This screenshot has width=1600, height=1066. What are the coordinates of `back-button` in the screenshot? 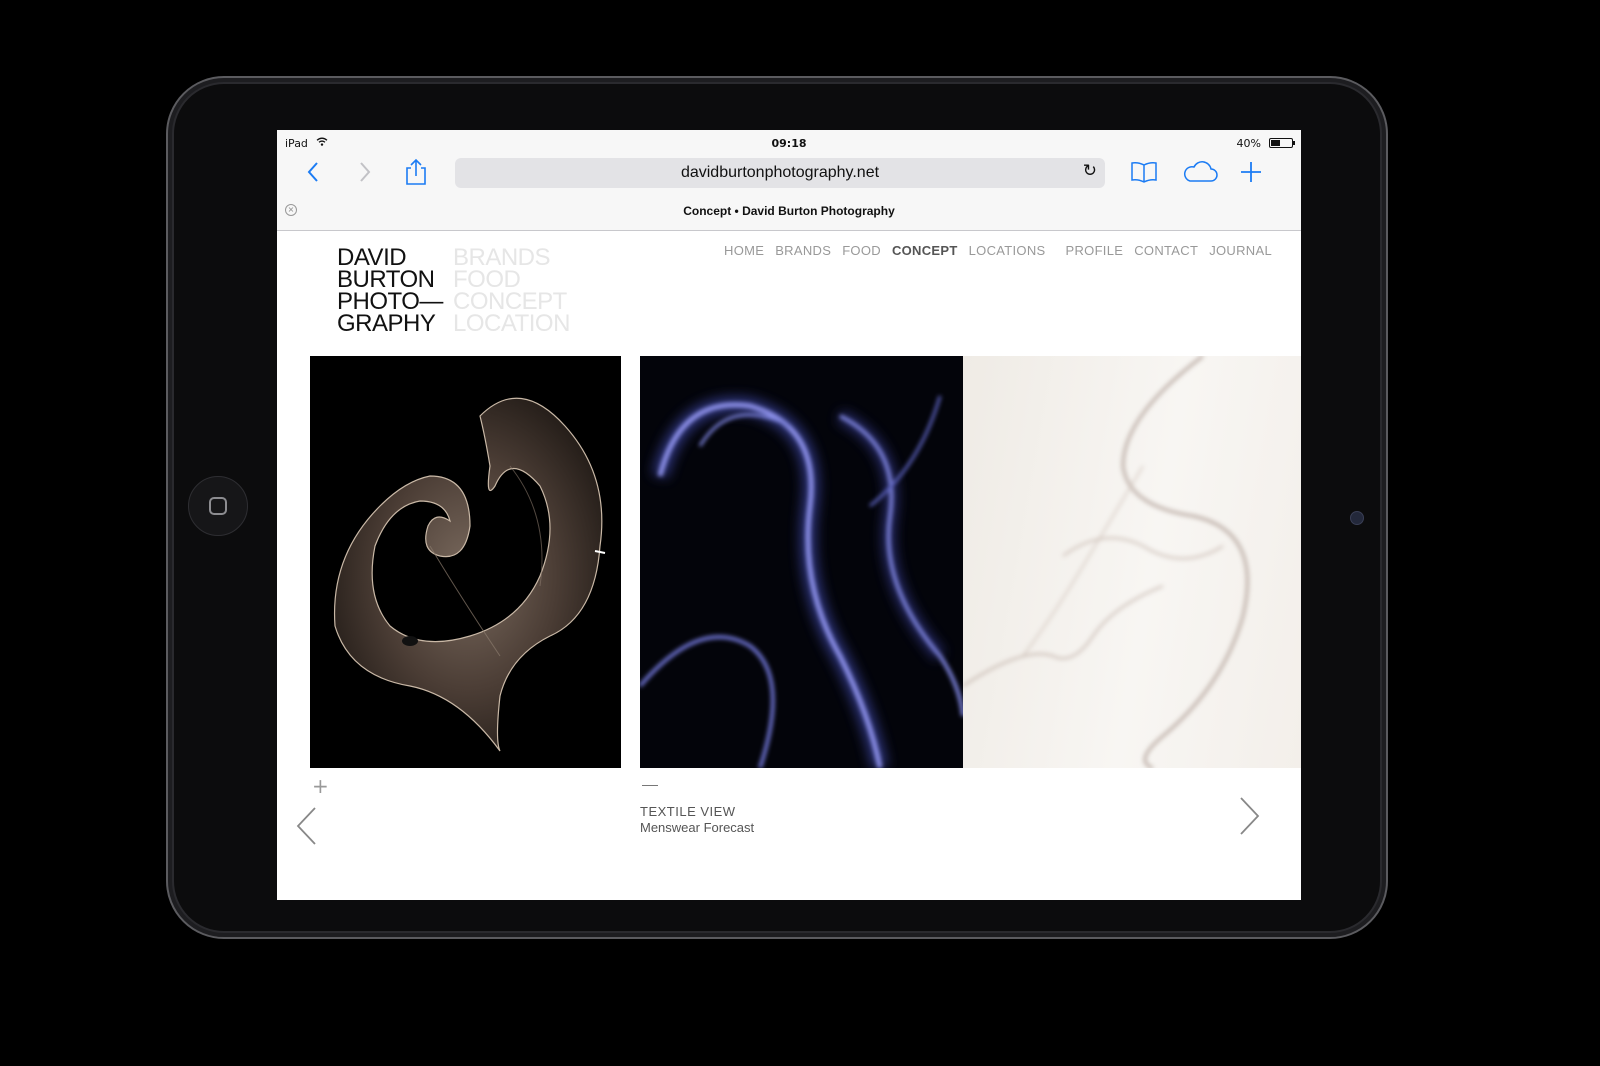 It's located at (313, 172).